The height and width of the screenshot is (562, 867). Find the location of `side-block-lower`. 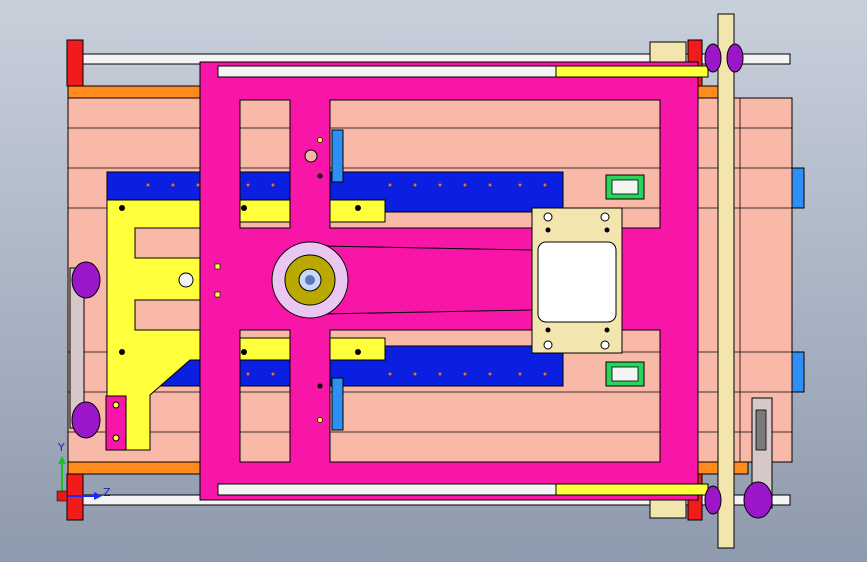

side-block-lower is located at coordinates (798, 372).